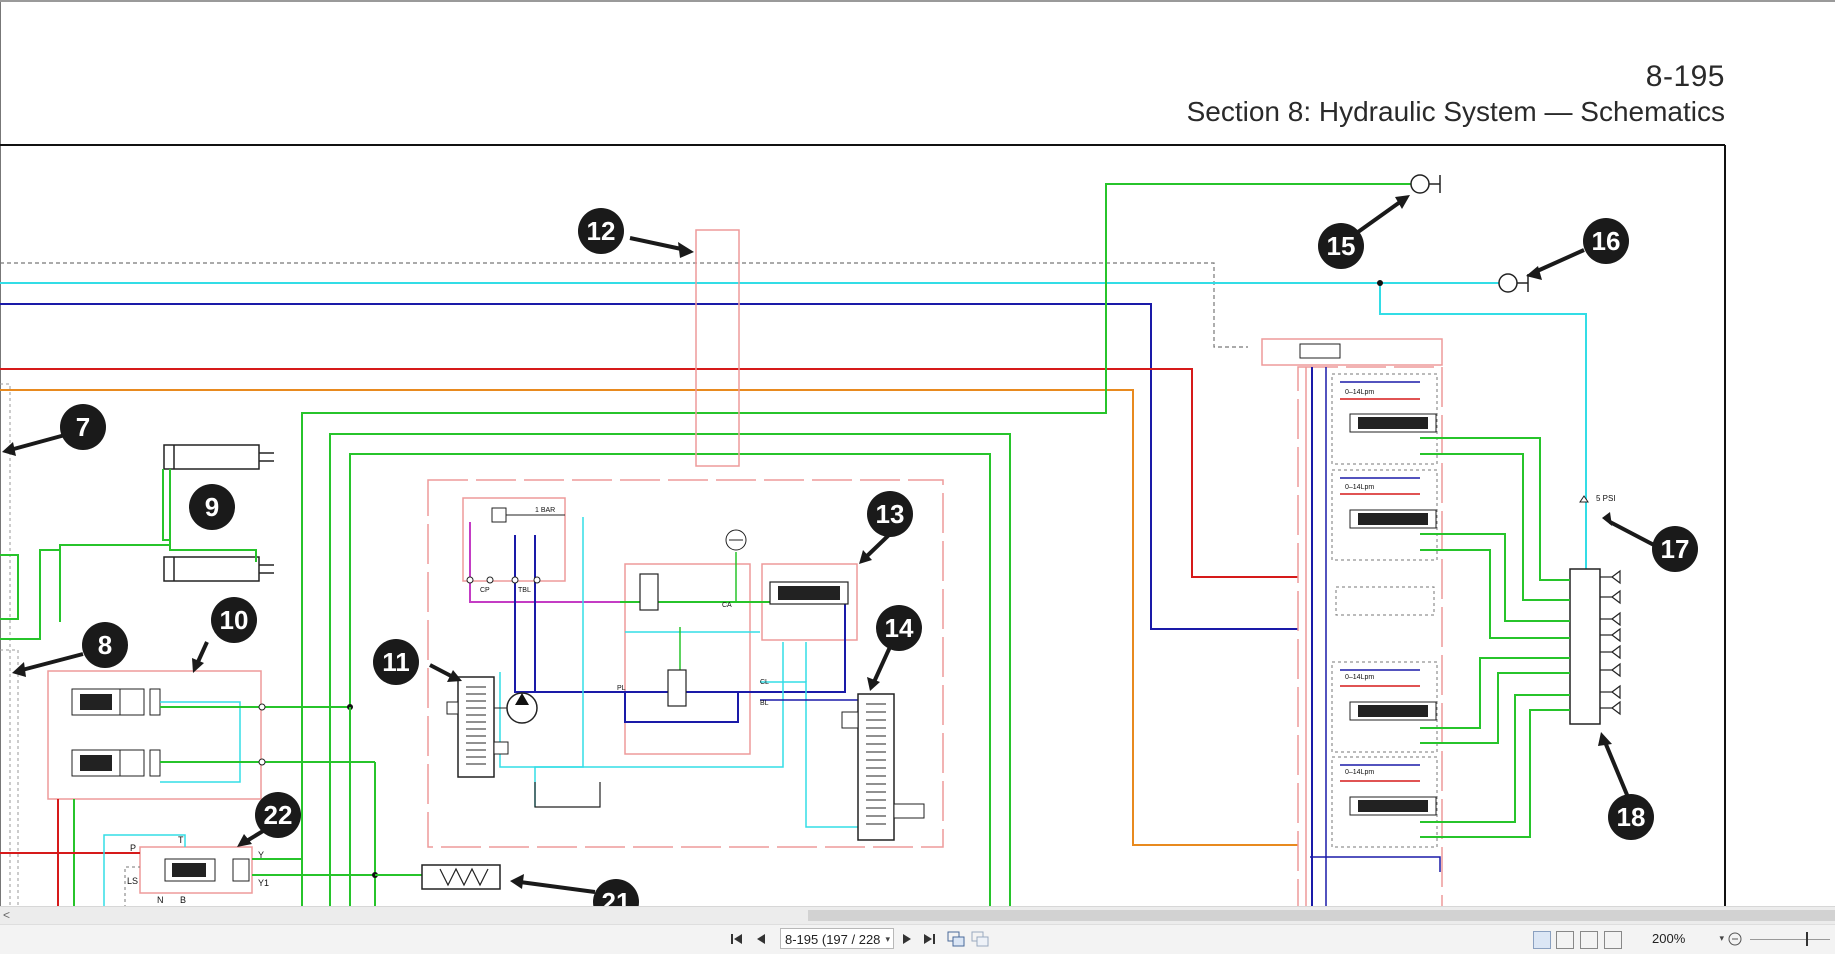 The height and width of the screenshot is (954, 1835). I want to click on svg-text: 14, so click(899, 628).